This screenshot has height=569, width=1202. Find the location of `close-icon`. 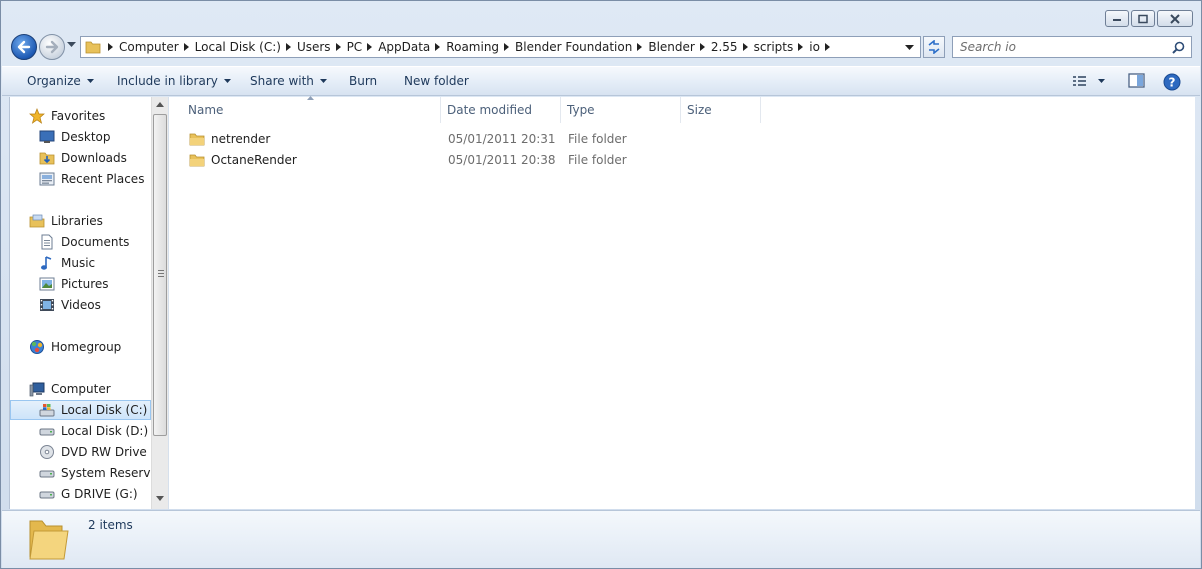

close-icon is located at coordinates (1175, 18).